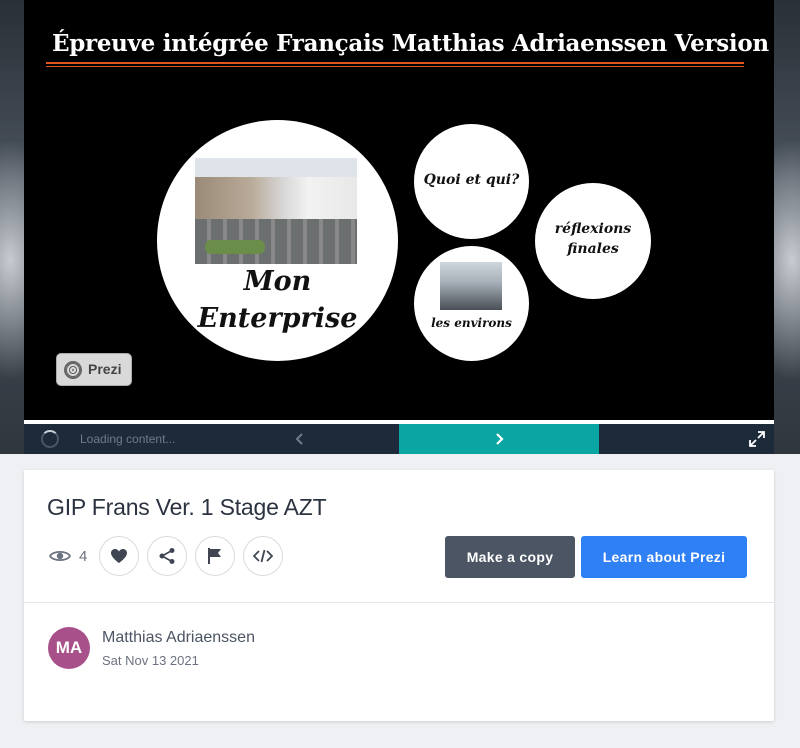  I want to click on main-topic-circle: Mon Enterprise, so click(277, 240).